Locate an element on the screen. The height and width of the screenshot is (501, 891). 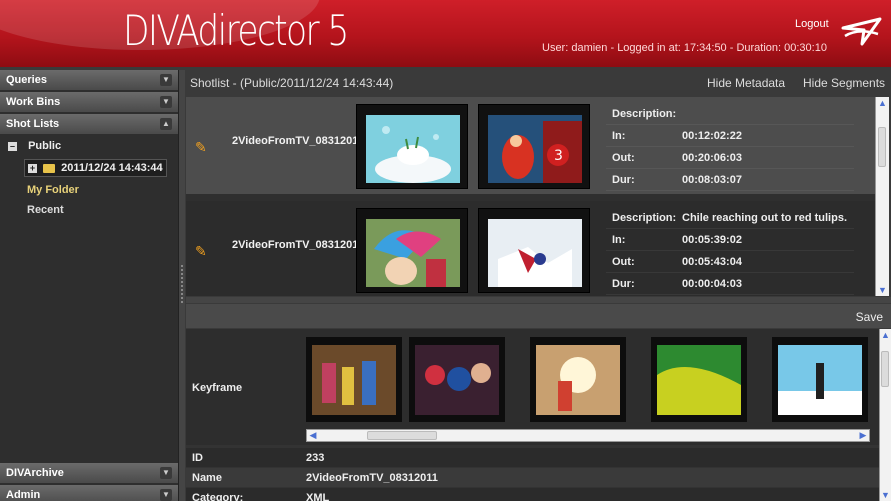
section-label: Work Bins is located at coordinates (33, 102).